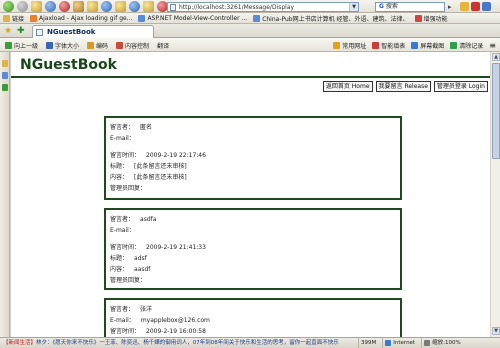 This screenshot has width=500, height=348. What do you see at coordinates (8, 31) in the screenshot?
I see `favorites-center-icon: ★` at bounding box center [8, 31].